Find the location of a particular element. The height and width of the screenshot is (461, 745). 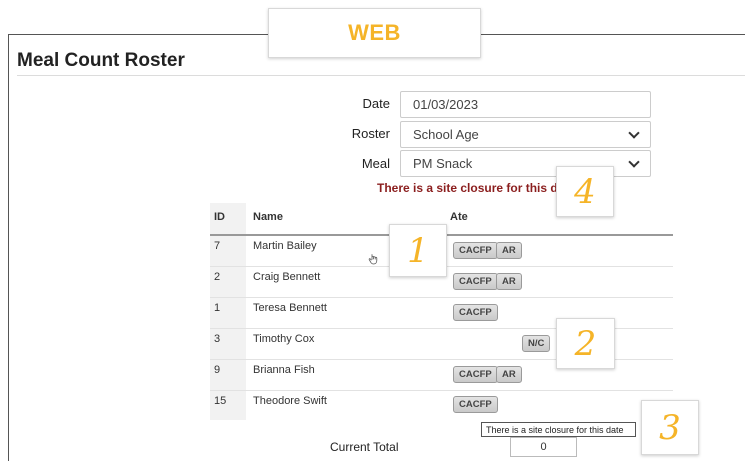

callout-note-2: 2 is located at coordinates (585, 343).